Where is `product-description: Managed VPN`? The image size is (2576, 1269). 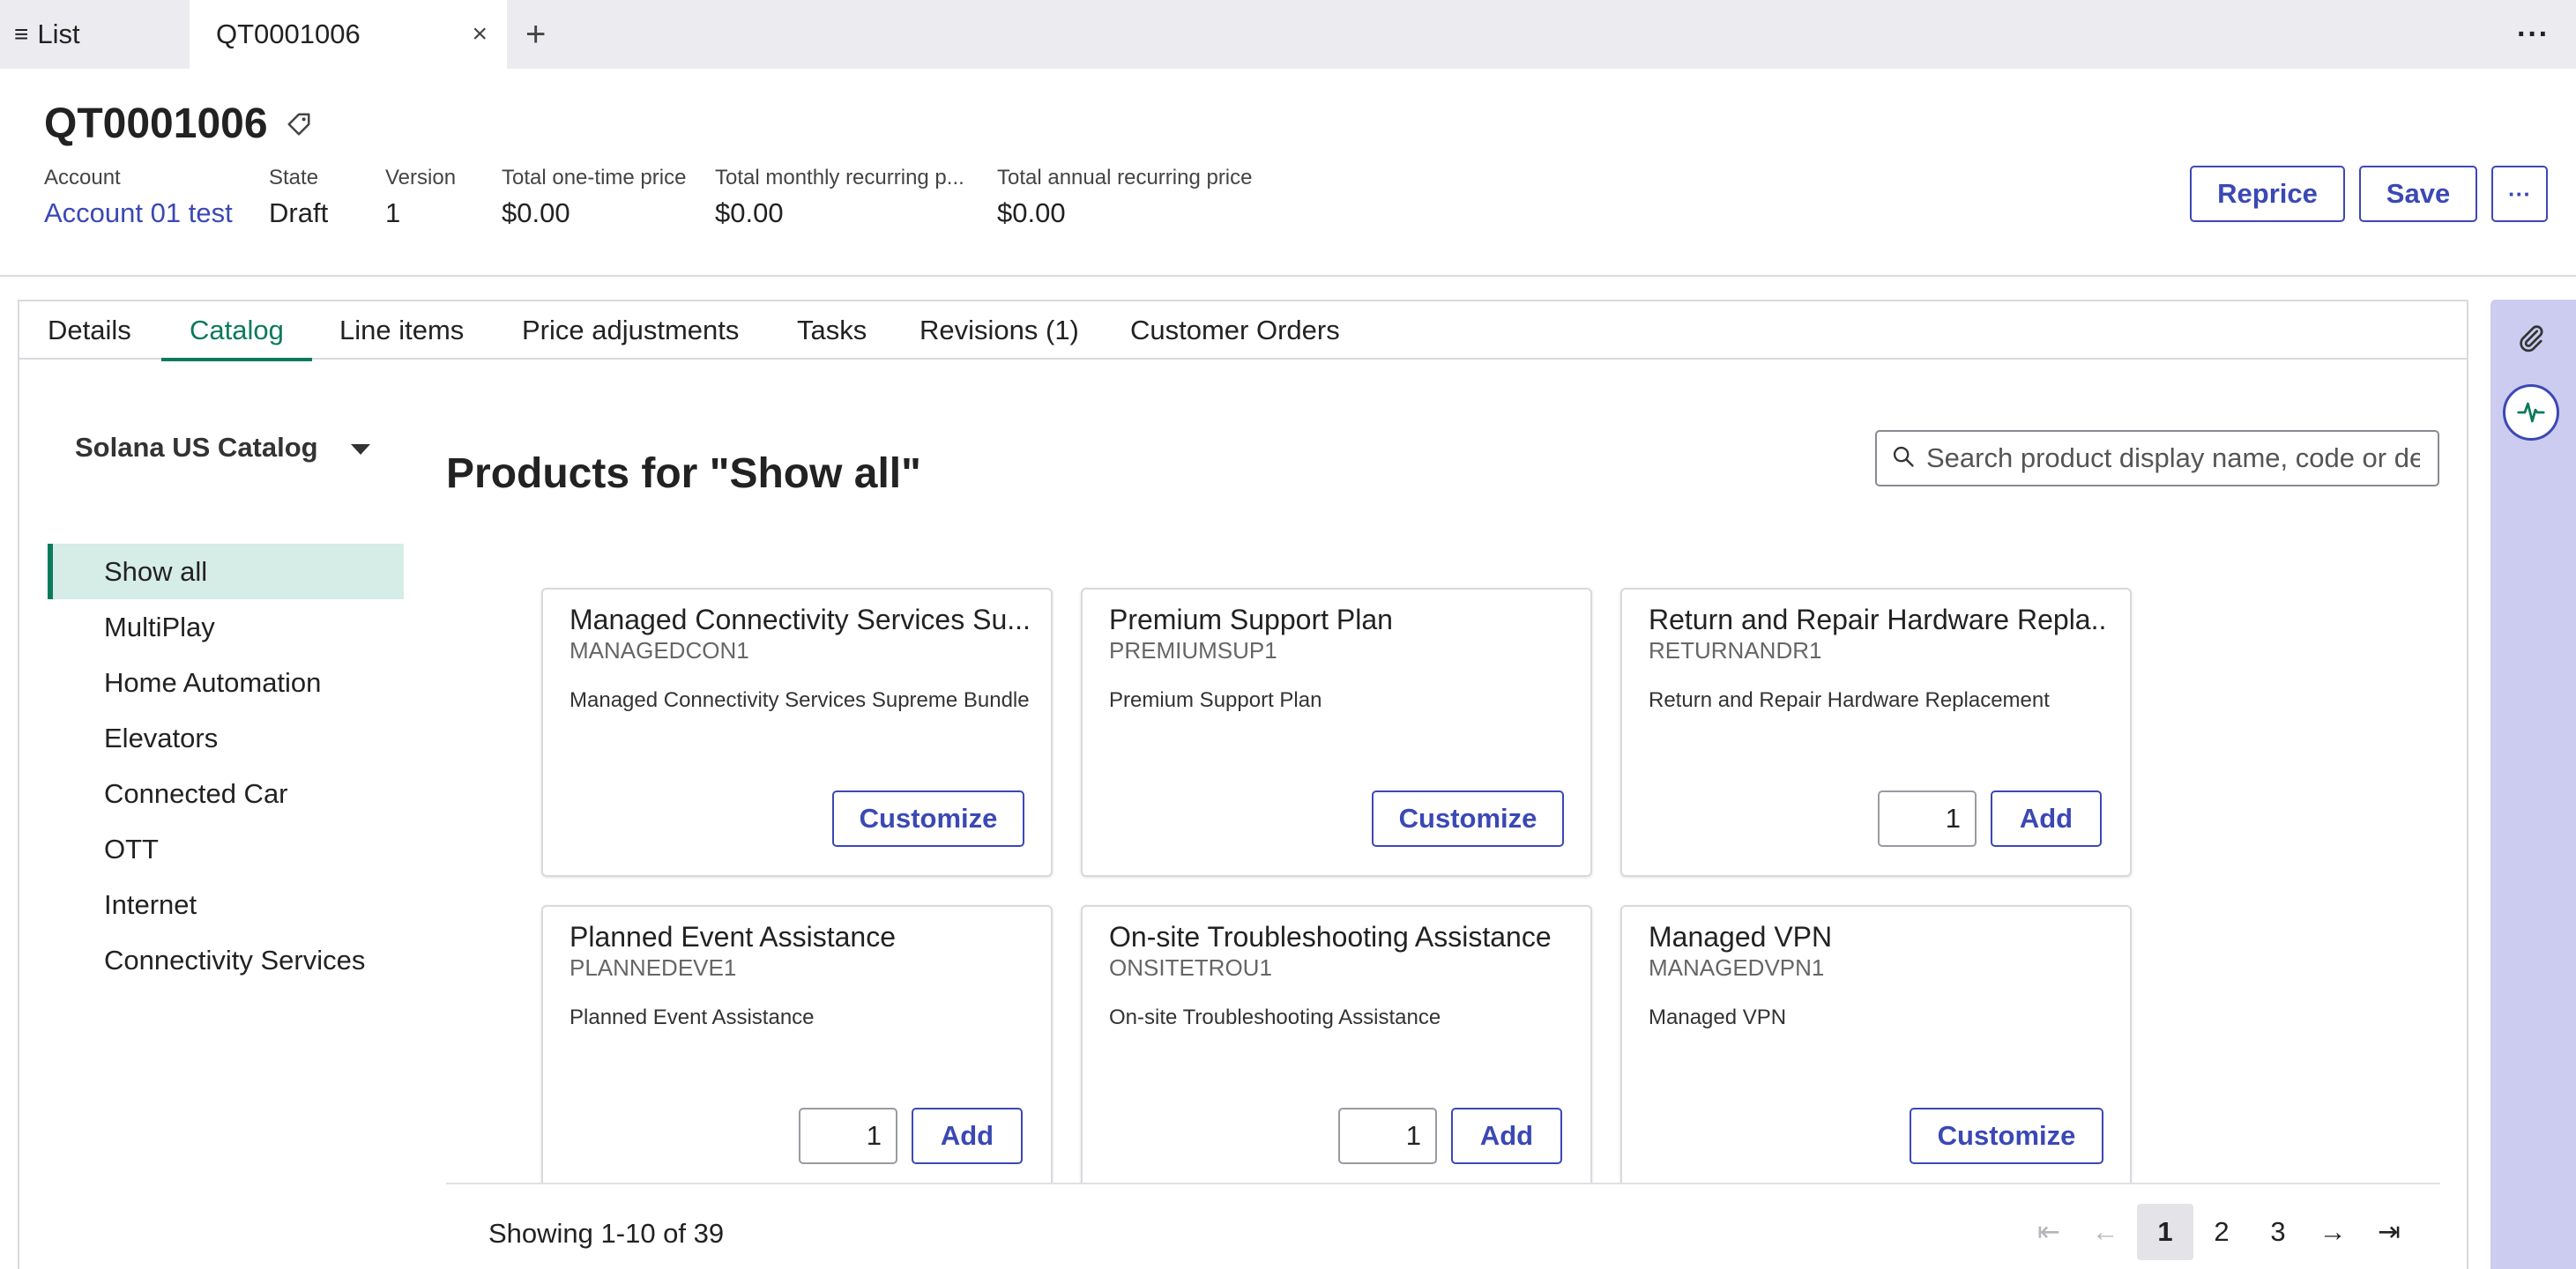 product-description: Managed VPN is located at coordinates (1718, 1018).